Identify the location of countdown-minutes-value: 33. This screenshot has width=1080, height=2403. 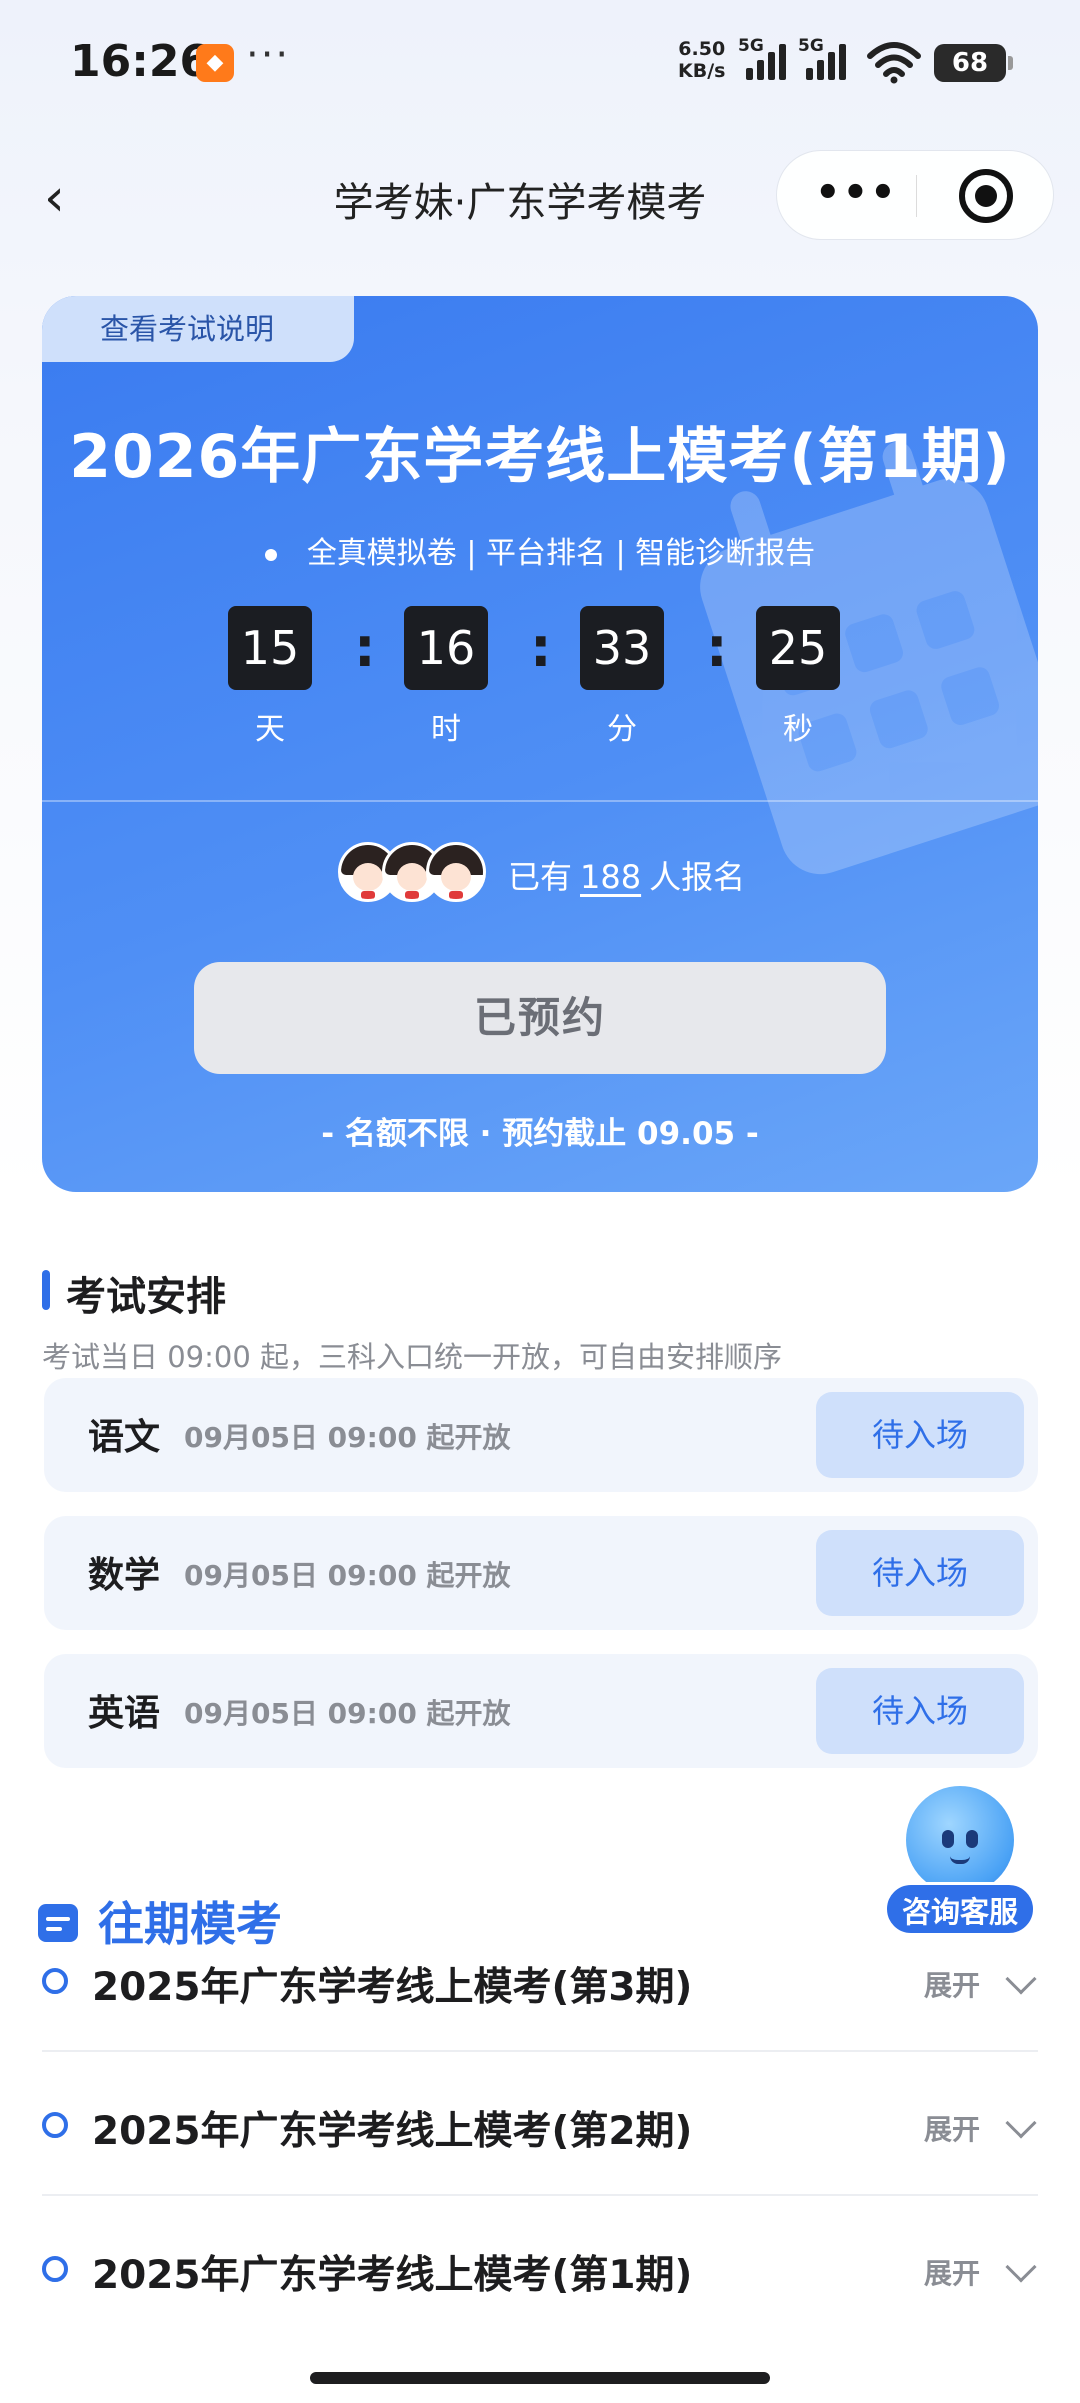
(622, 648).